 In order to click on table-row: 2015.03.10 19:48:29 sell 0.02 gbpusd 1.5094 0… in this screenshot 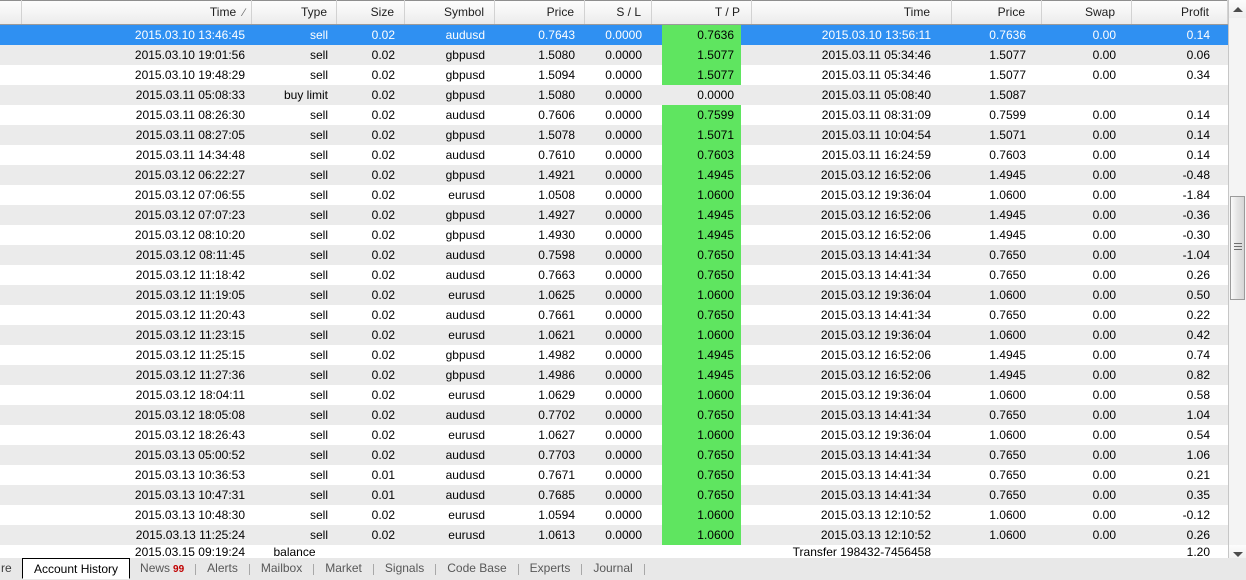, I will do `click(614, 75)`.